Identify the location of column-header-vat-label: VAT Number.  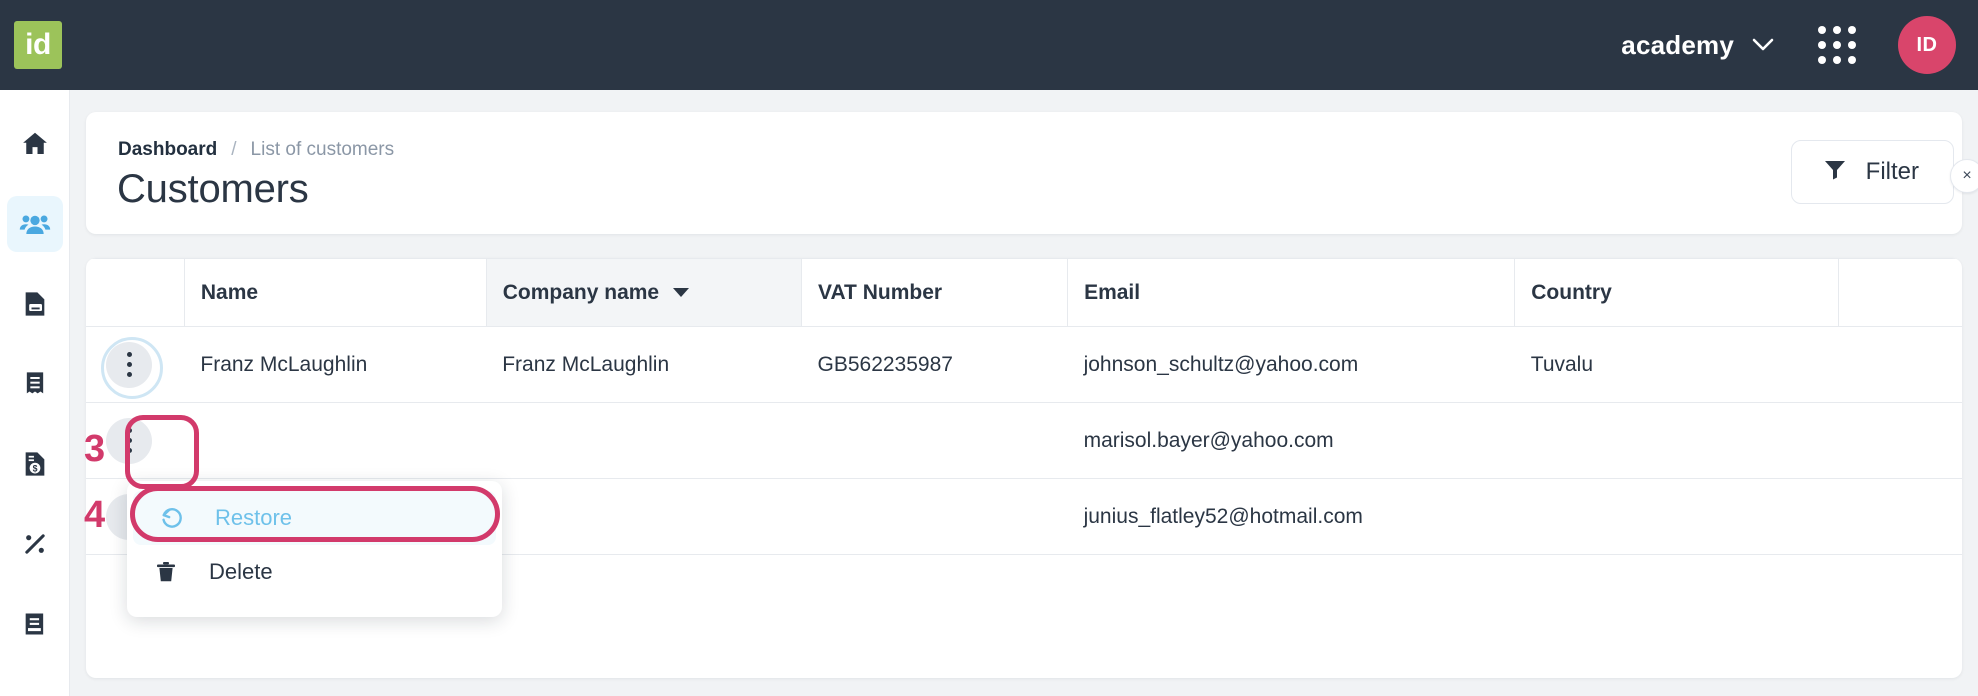
(880, 292).